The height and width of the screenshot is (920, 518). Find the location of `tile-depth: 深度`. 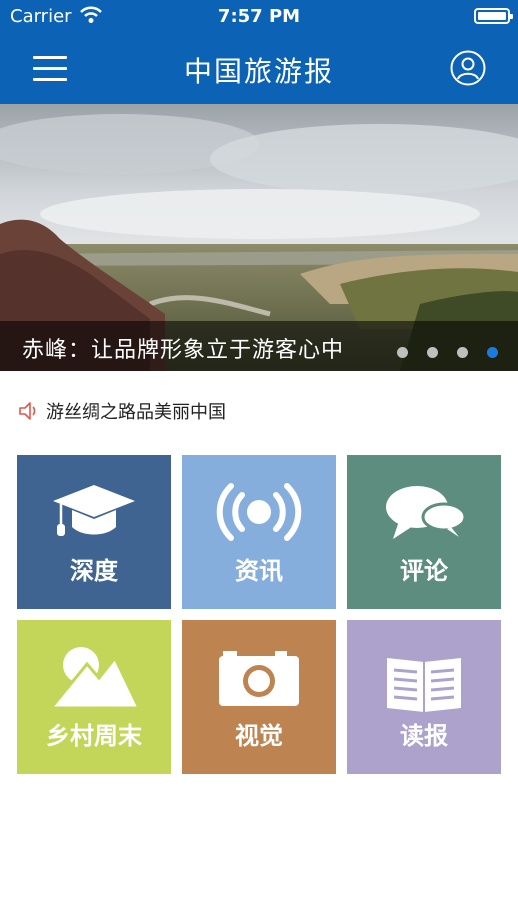

tile-depth: 深度 is located at coordinates (94, 532).